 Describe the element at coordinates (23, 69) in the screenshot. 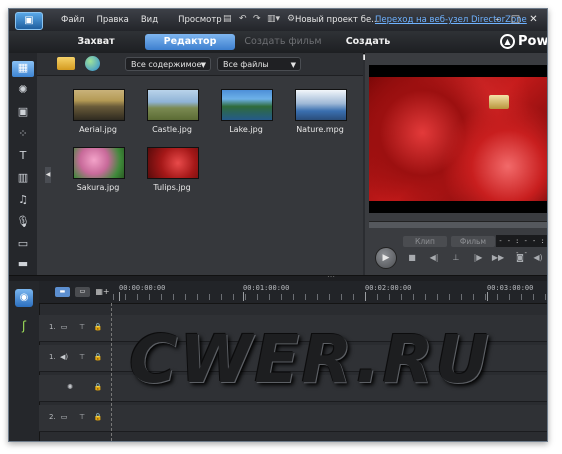

I see `media-room-icon: ▦` at that location.